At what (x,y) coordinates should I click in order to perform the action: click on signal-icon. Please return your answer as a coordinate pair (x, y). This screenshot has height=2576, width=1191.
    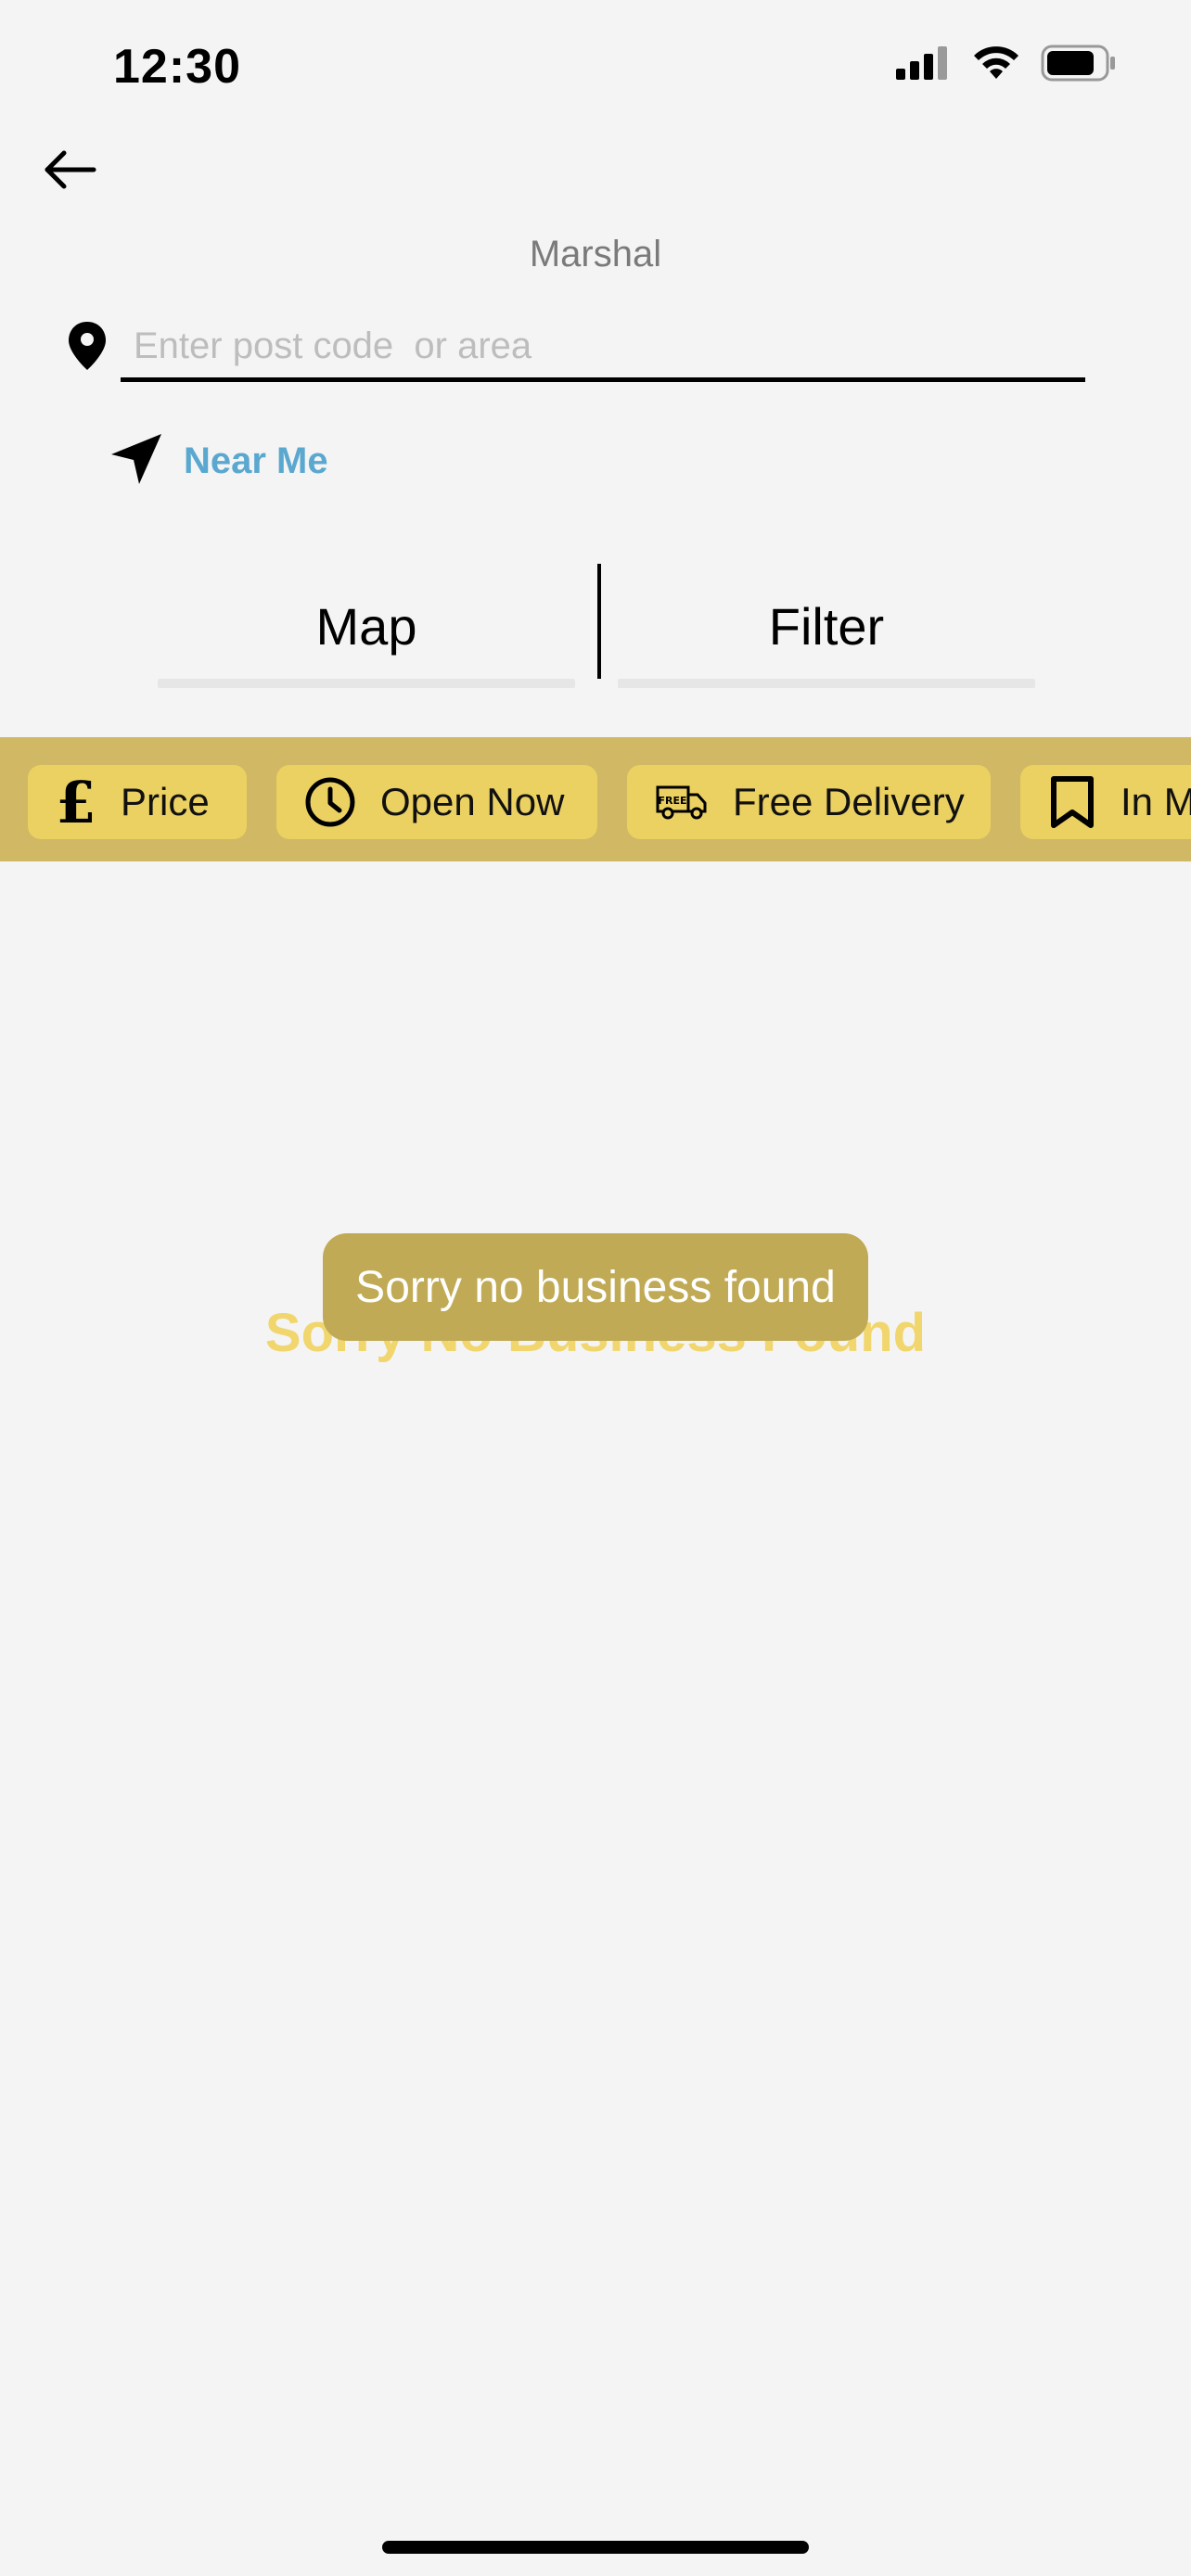
    Looking at the image, I should click on (924, 65).